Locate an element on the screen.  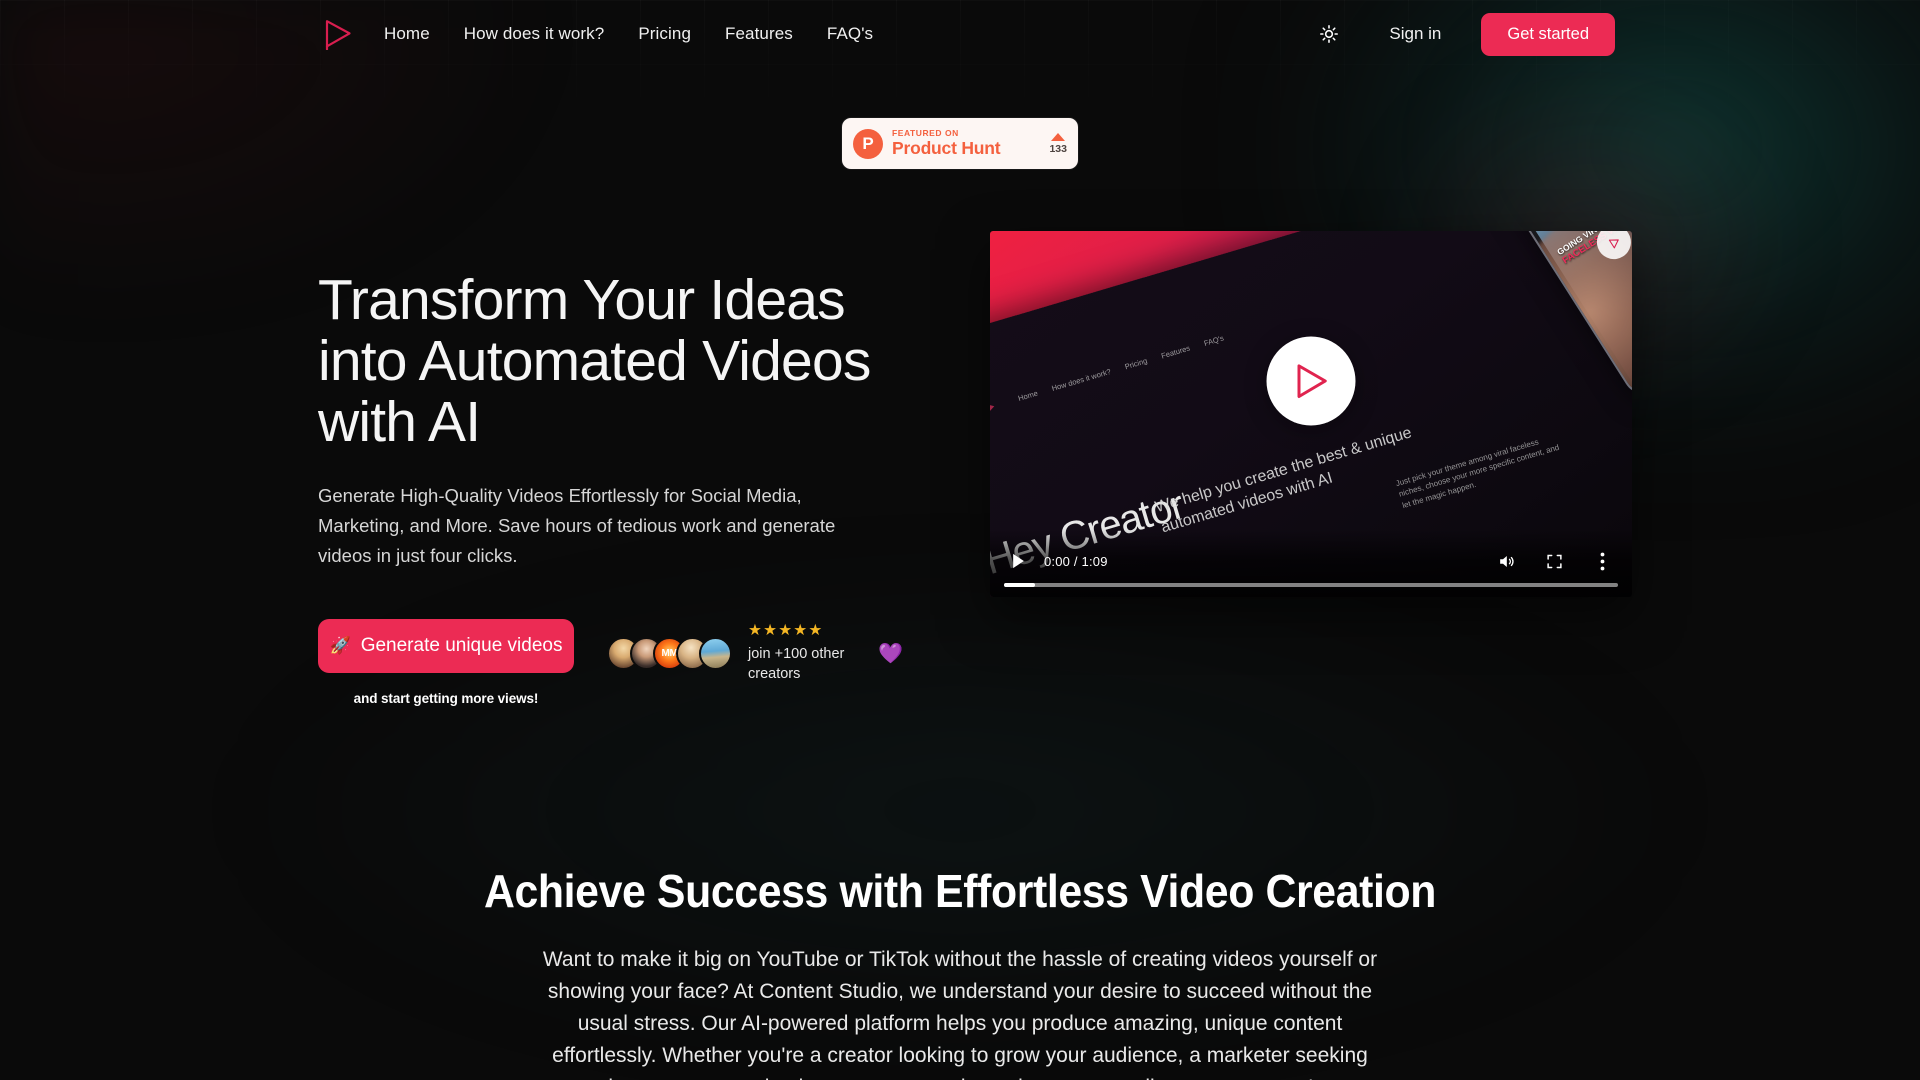
nav-link-pricing: Pricing is located at coordinates (664, 34).